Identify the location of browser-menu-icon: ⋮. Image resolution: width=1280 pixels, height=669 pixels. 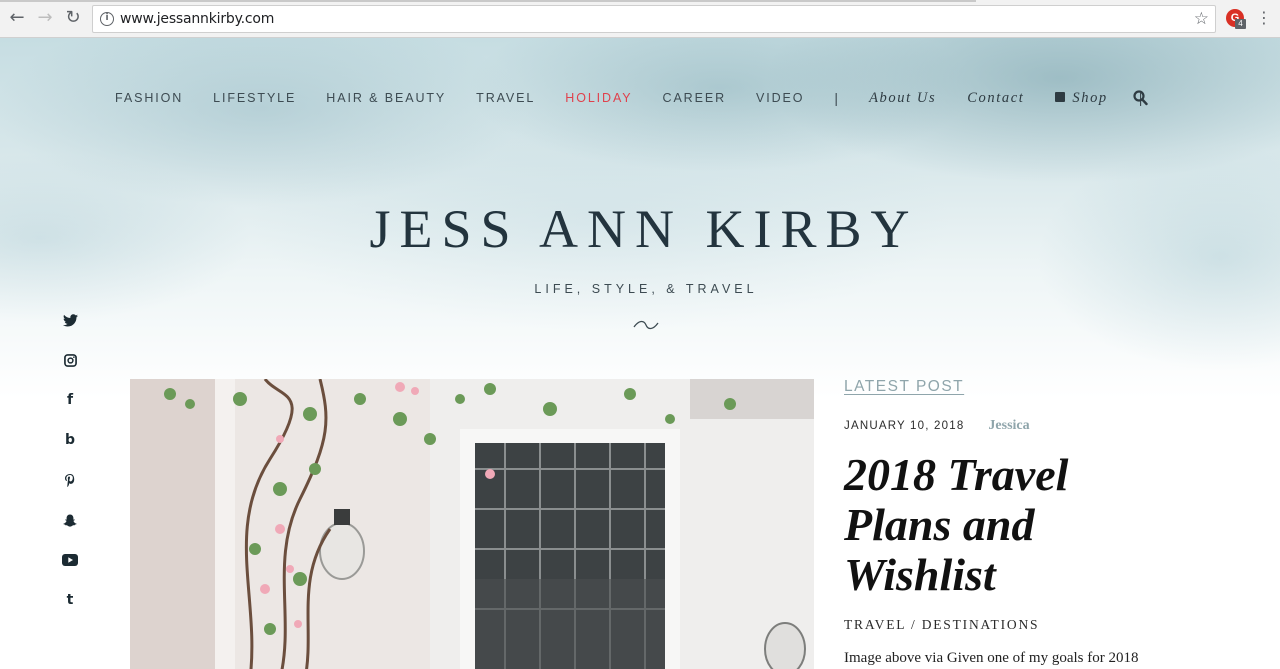
(1264, 18).